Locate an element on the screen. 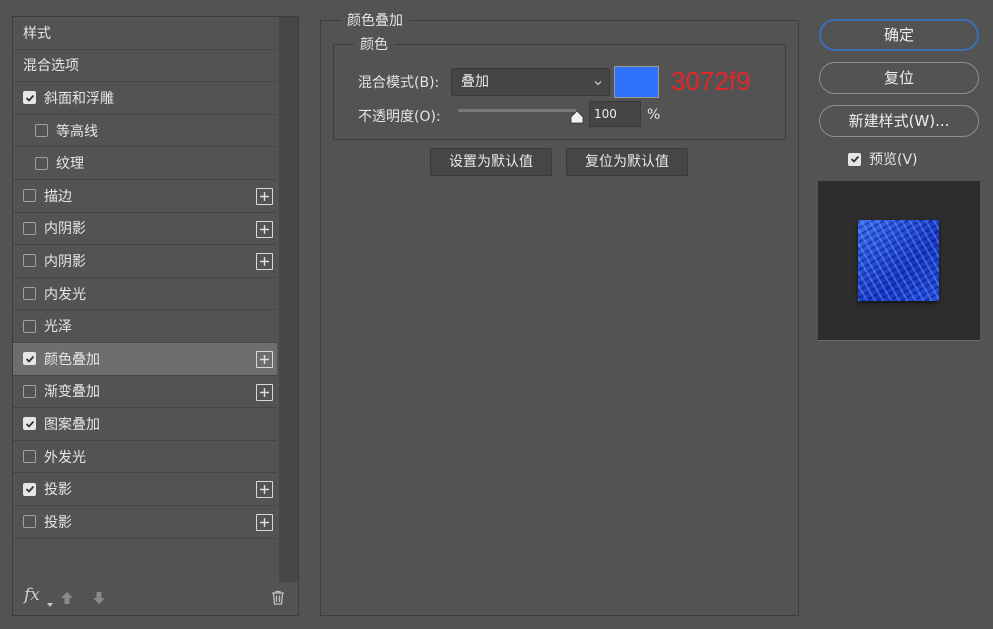  blend-mode-value: 叠加 is located at coordinates (475, 82).